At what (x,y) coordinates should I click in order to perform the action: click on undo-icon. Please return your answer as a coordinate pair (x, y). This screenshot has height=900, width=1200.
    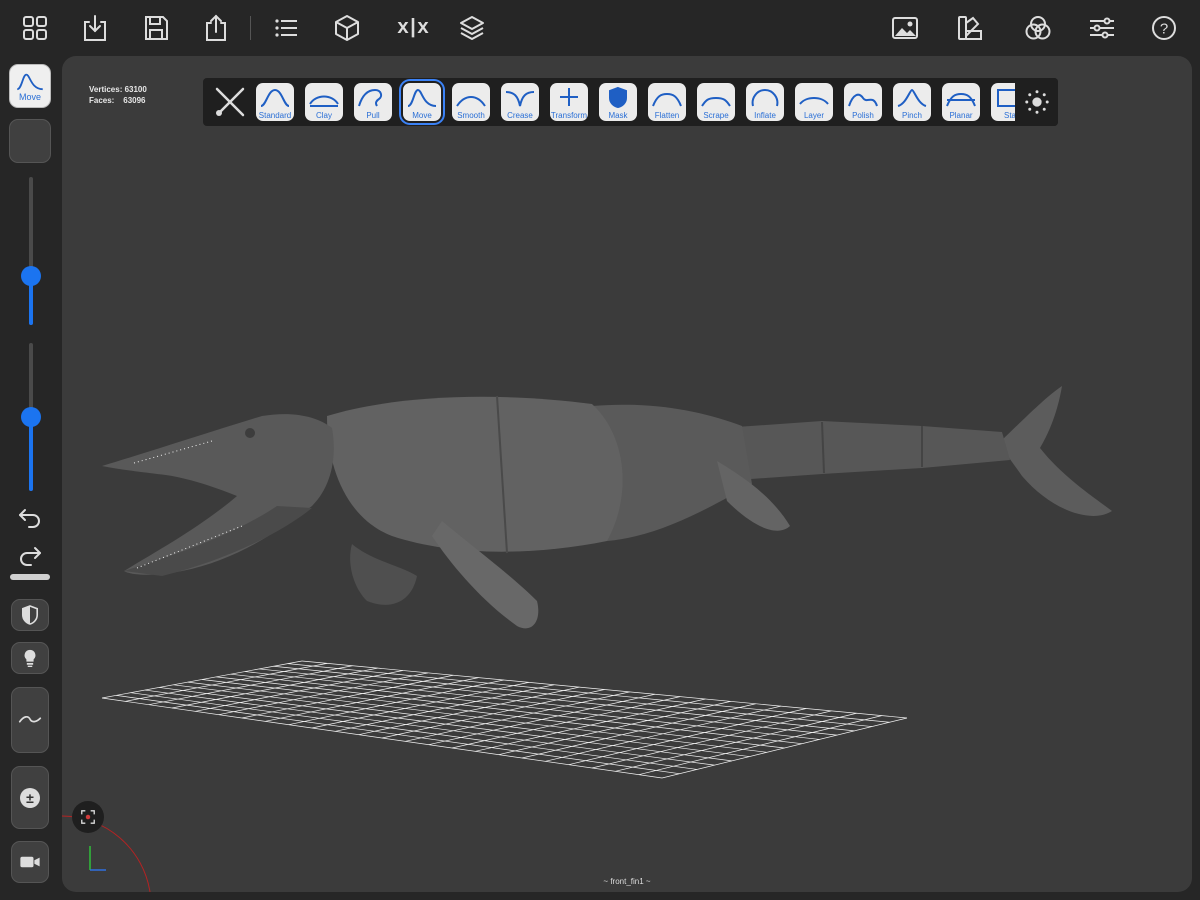
    Looking at the image, I should click on (30, 516).